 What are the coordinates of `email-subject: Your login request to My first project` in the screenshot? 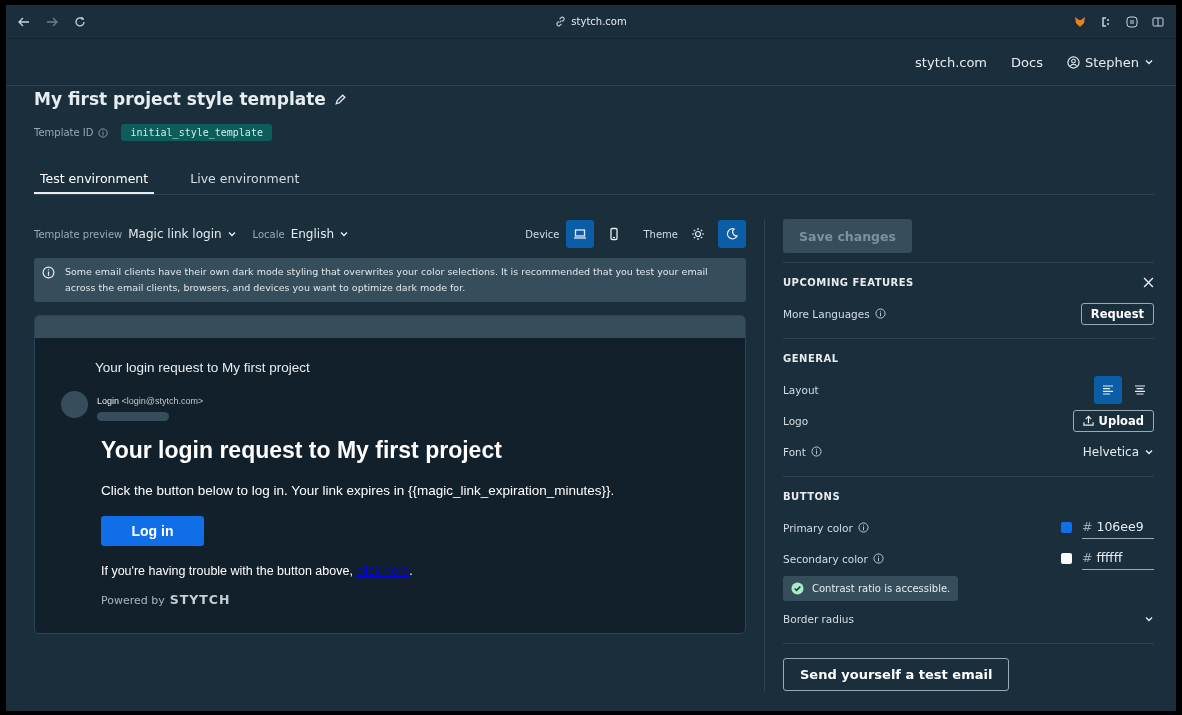 It's located at (203, 367).